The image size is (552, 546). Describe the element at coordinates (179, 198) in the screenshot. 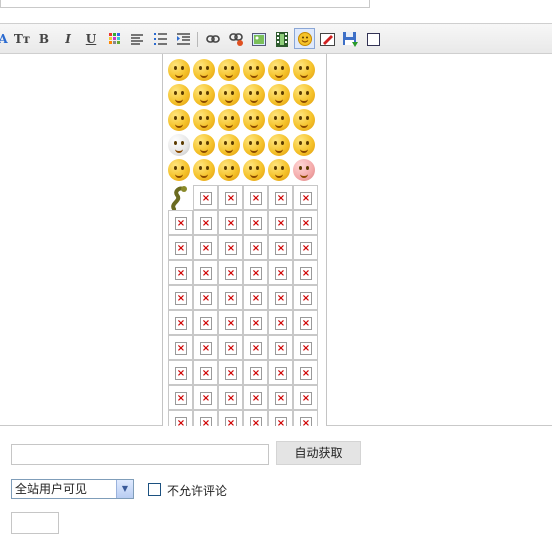

I see `snake-emoticon-icon` at that location.